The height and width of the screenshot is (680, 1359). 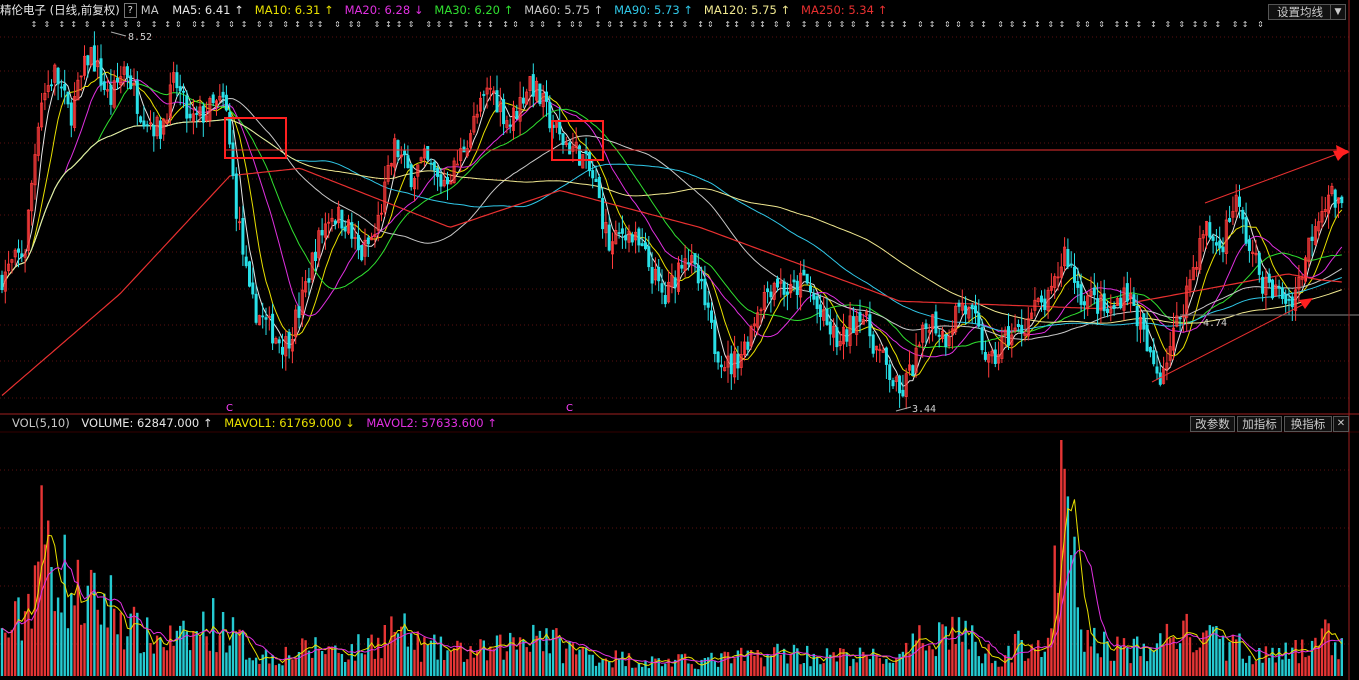 What do you see at coordinates (1308, 424) in the screenshot?
I see `switch-indicator-button: 换指标` at bounding box center [1308, 424].